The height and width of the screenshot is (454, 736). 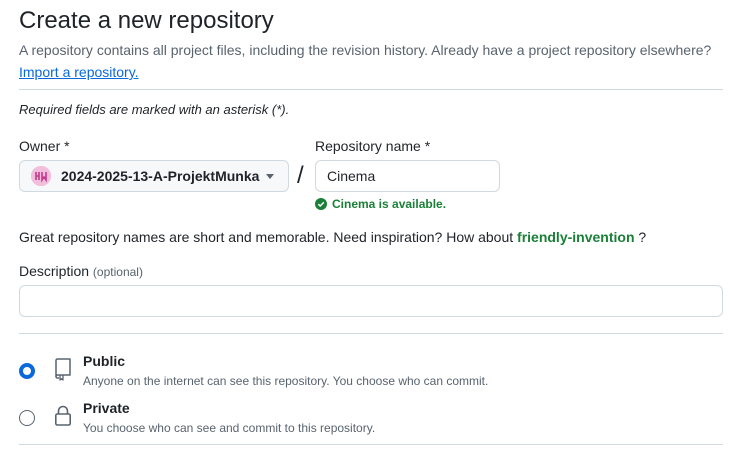 I want to click on repository-name-input, so click(x=407, y=176).